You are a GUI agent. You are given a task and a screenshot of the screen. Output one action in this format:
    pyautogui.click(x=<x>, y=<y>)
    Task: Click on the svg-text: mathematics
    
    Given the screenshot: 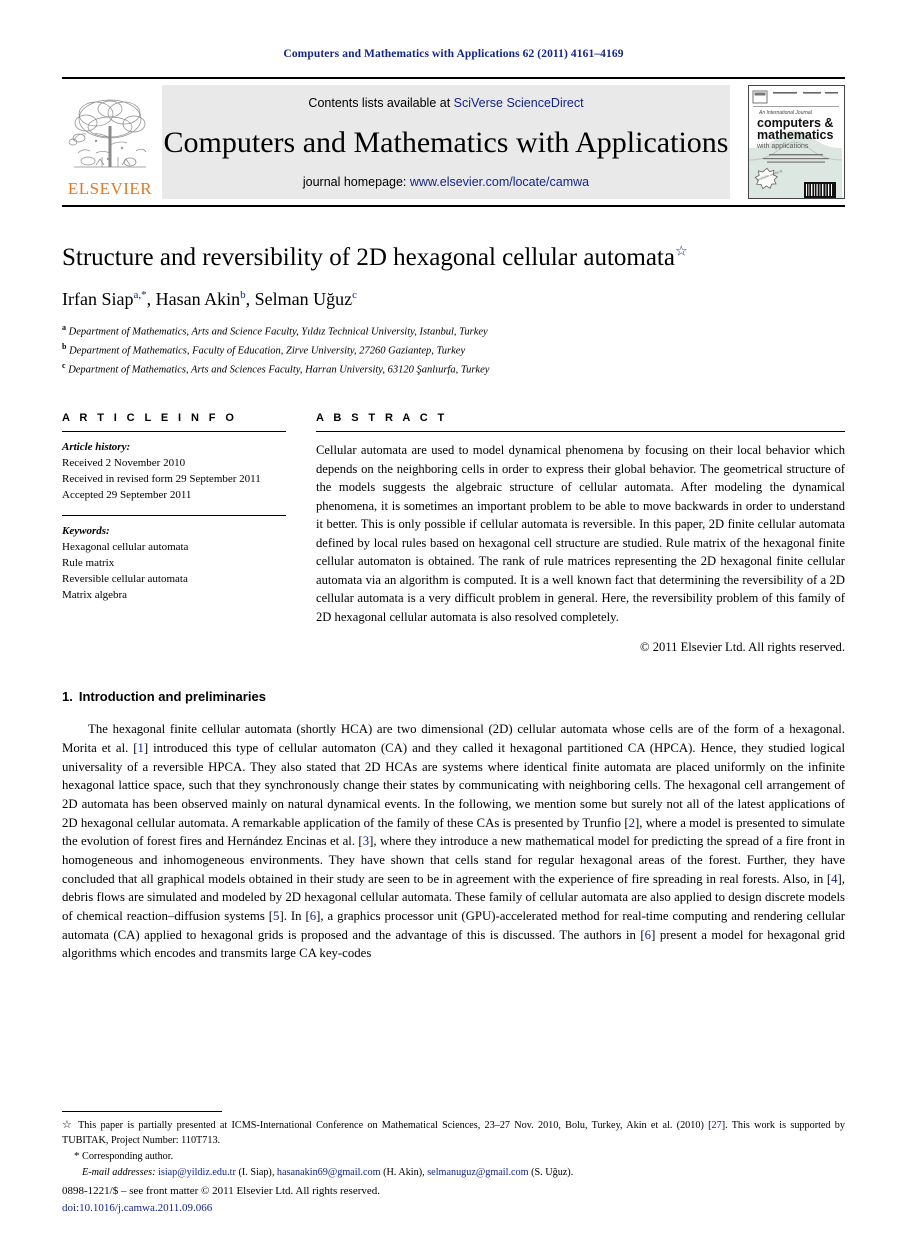 What is the action you would take?
    pyautogui.click(x=795, y=135)
    